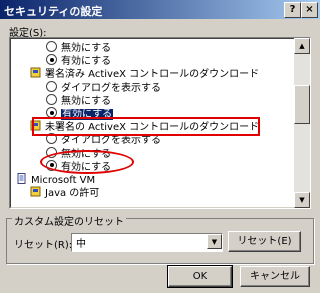  Describe the element at coordinates (160, 9) in the screenshot. I see `title-bar: セキュリティの設定 ? ×` at that location.